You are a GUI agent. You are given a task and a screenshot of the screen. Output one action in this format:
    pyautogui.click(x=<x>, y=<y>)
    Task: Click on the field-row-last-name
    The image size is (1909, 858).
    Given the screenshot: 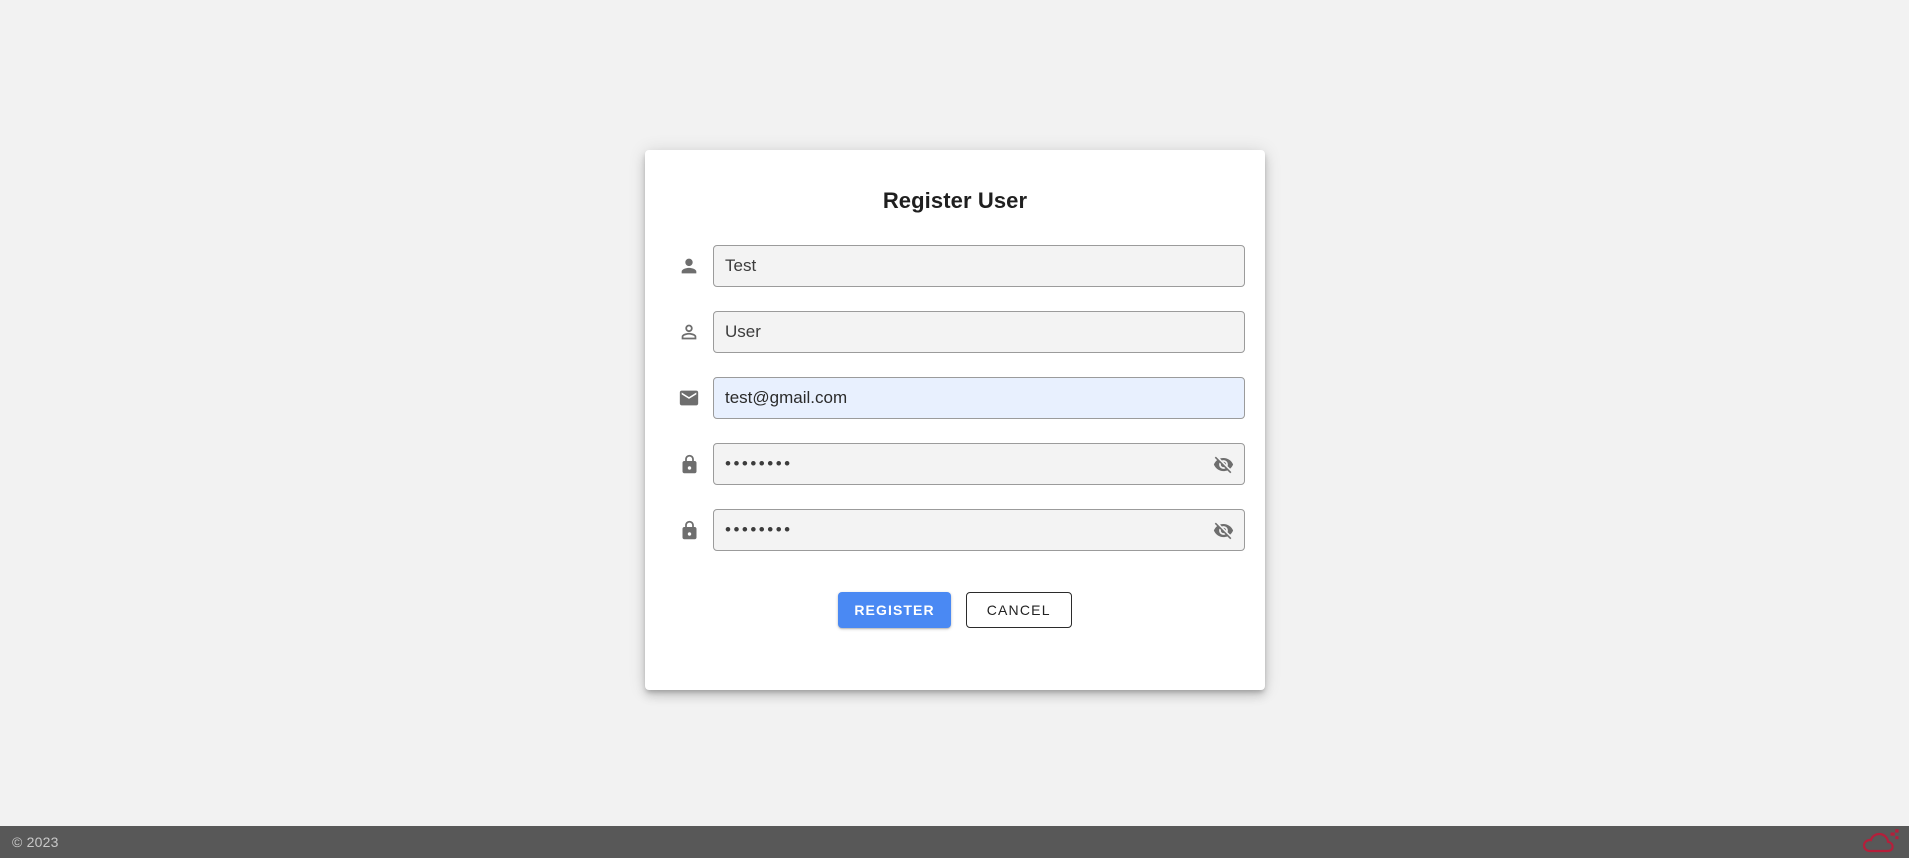 What is the action you would take?
    pyautogui.click(x=955, y=332)
    